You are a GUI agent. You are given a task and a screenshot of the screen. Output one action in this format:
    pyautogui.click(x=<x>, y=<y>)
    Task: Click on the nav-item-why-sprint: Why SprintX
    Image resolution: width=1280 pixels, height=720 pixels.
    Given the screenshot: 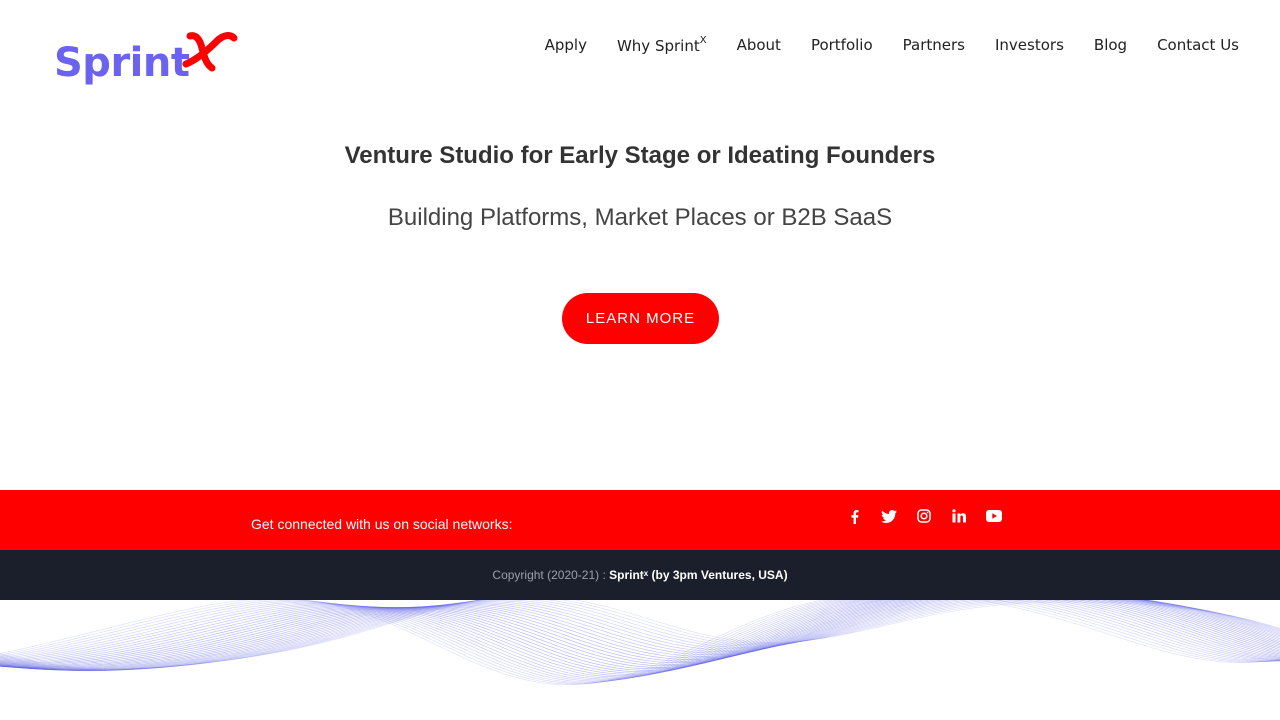 What is the action you would take?
    pyautogui.click(x=662, y=44)
    